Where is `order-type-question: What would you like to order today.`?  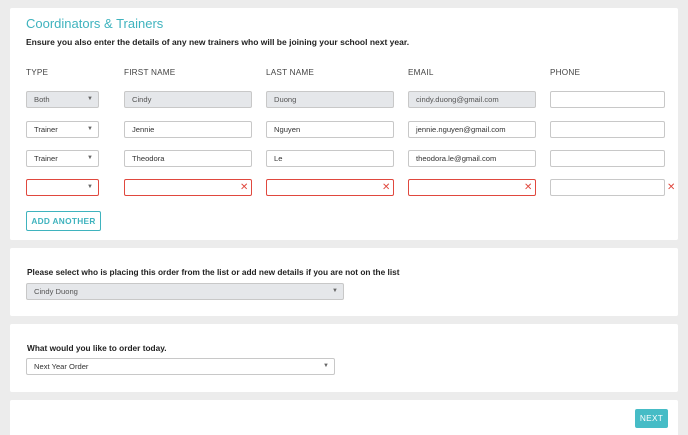 order-type-question: What would you like to order today. is located at coordinates (97, 348).